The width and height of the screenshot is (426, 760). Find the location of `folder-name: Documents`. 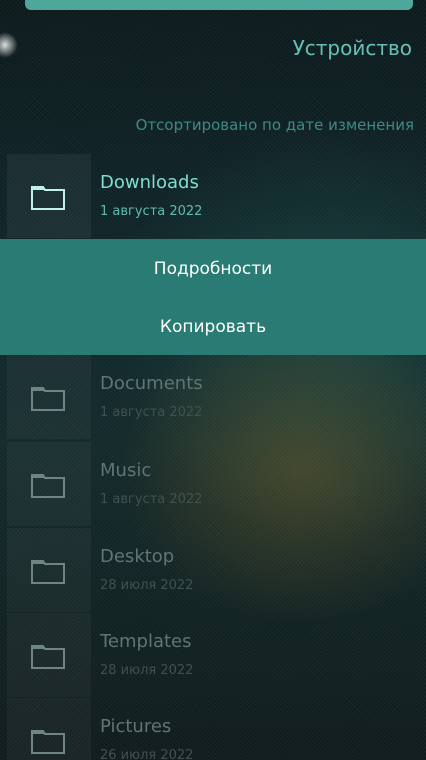

folder-name: Documents is located at coordinates (151, 383).